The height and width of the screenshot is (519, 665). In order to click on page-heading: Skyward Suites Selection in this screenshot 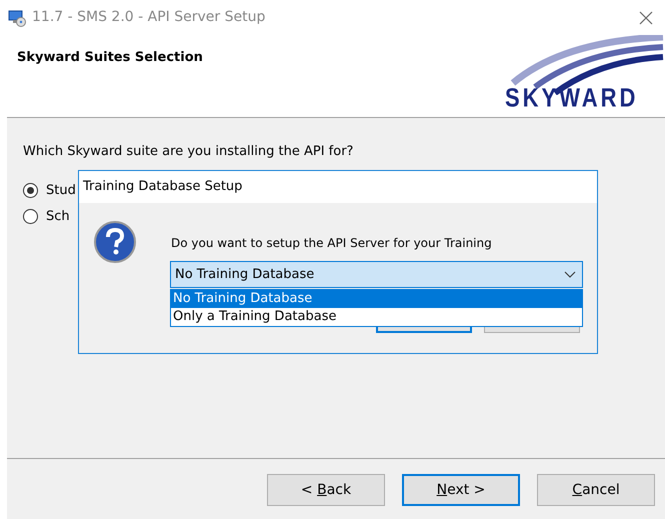, I will do `click(110, 58)`.